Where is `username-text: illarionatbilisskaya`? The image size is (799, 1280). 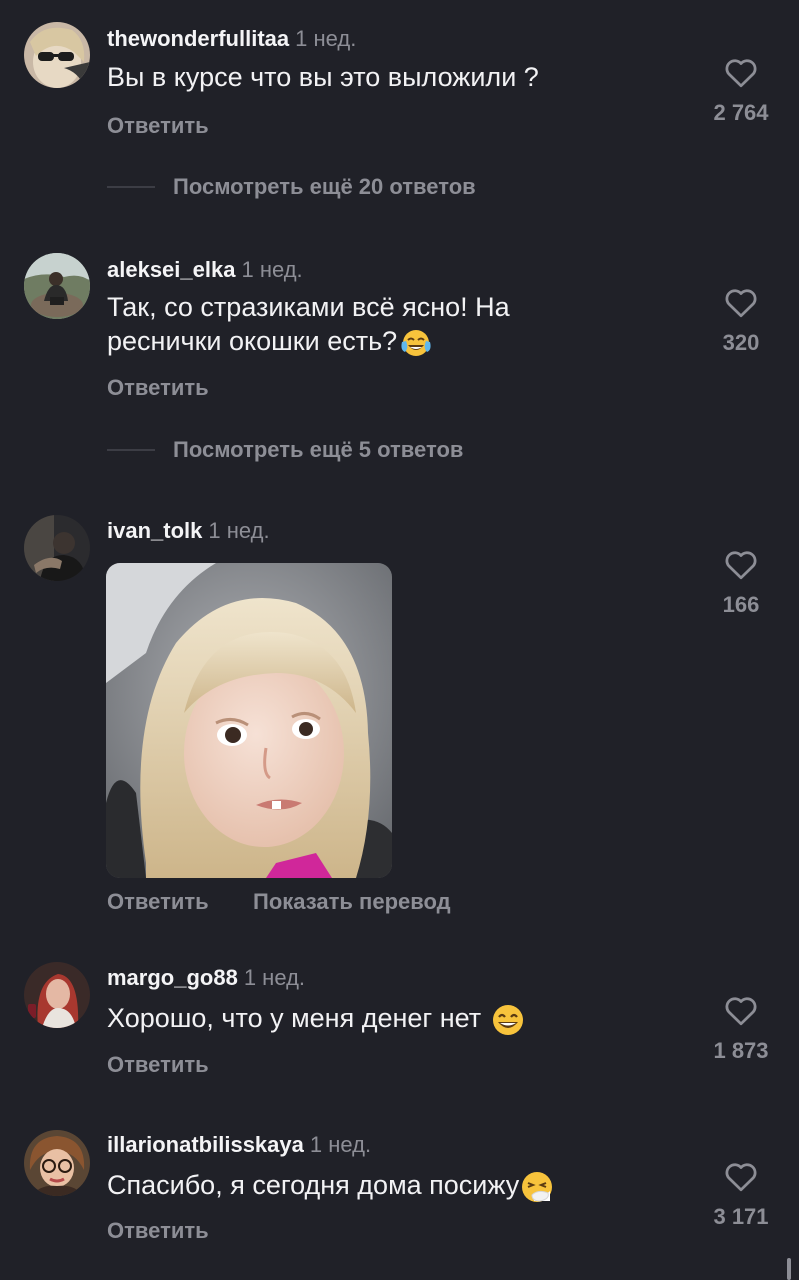 username-text: illarionatbilisskaya is located at coordinates (205, 1144).